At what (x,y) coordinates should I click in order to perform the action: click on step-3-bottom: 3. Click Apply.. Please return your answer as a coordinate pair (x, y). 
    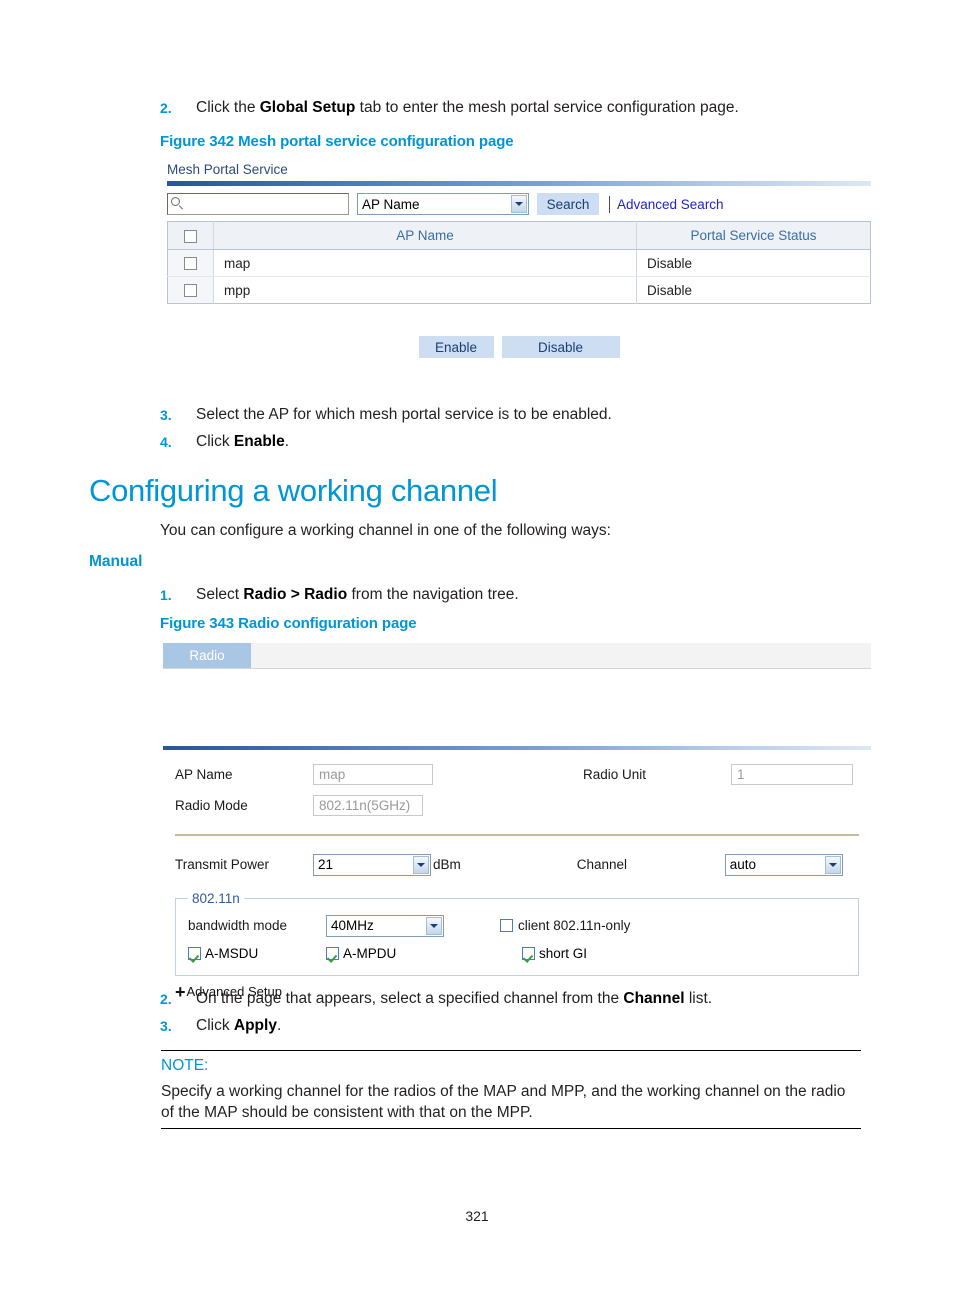
    Looking at the image, I should click on (520, 1026).